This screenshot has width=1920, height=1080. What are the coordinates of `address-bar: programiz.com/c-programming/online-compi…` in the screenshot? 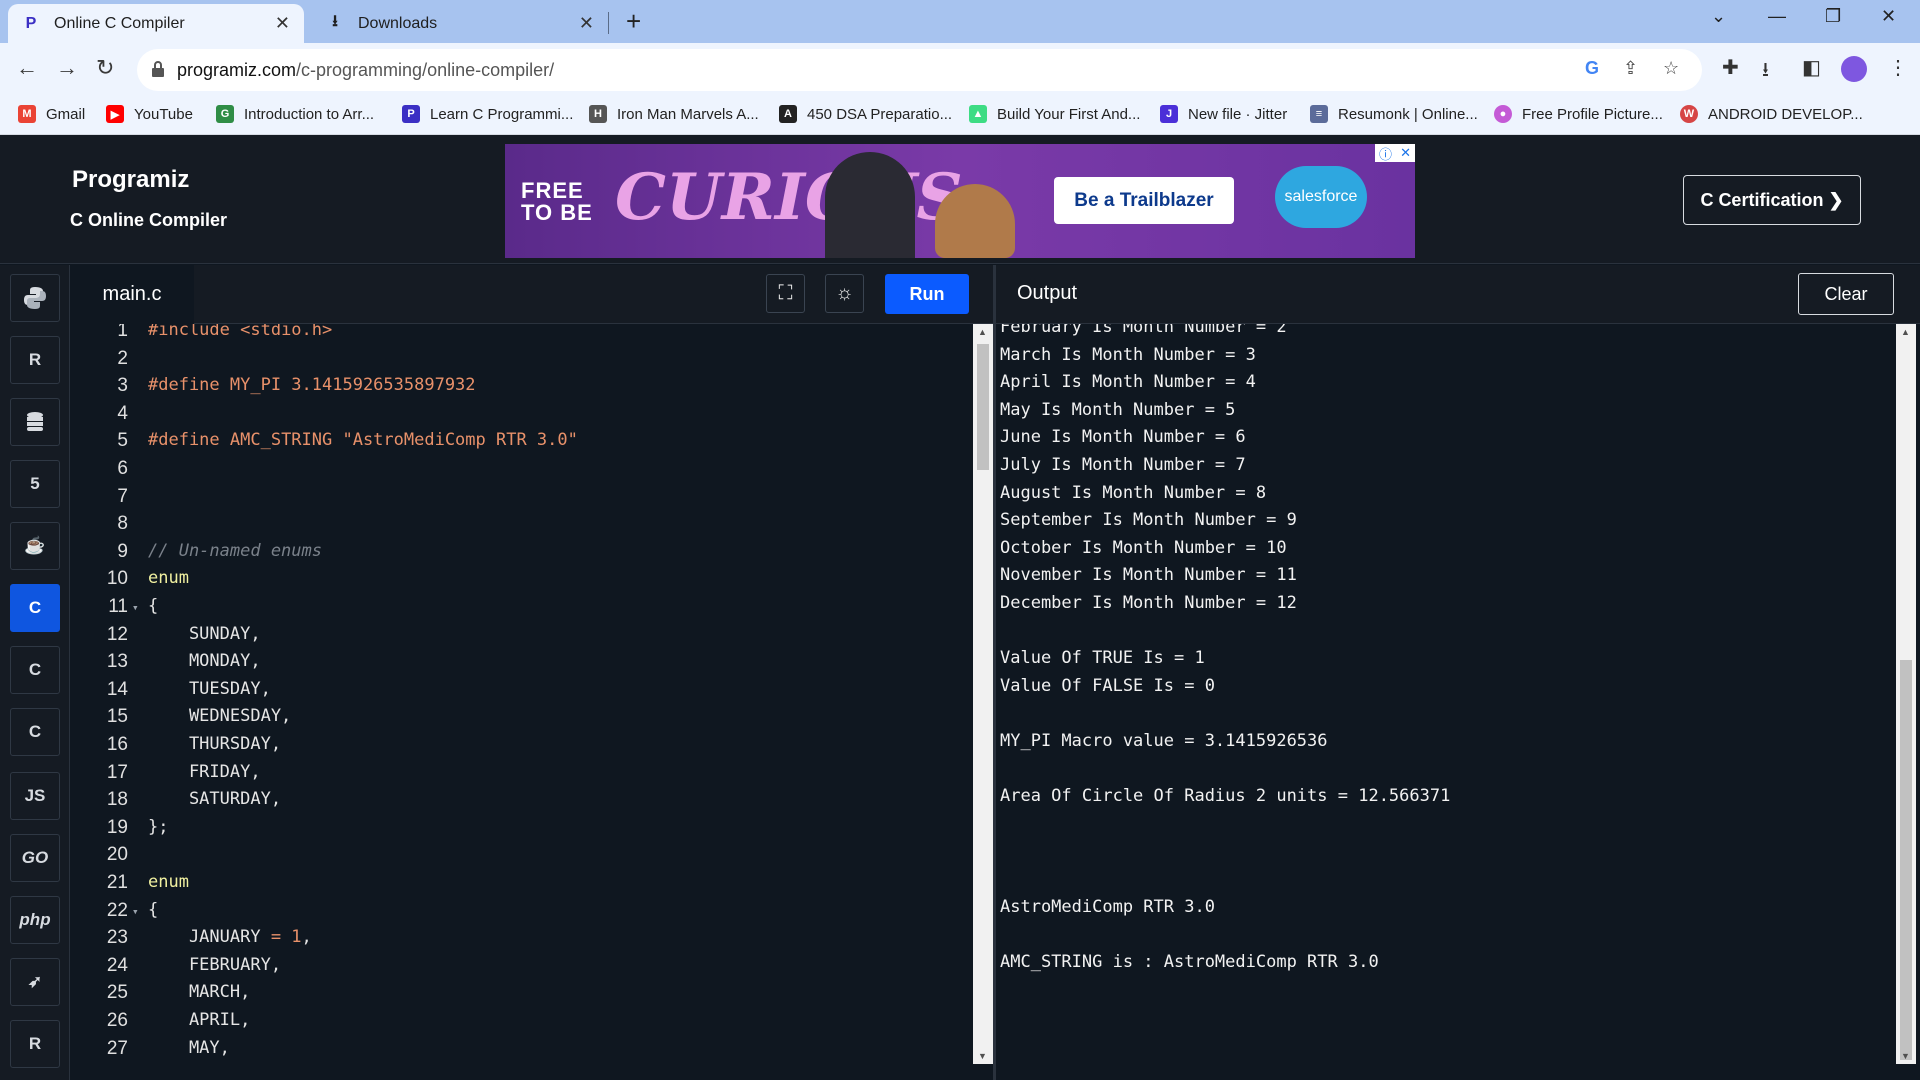 It's located at (919, 70).